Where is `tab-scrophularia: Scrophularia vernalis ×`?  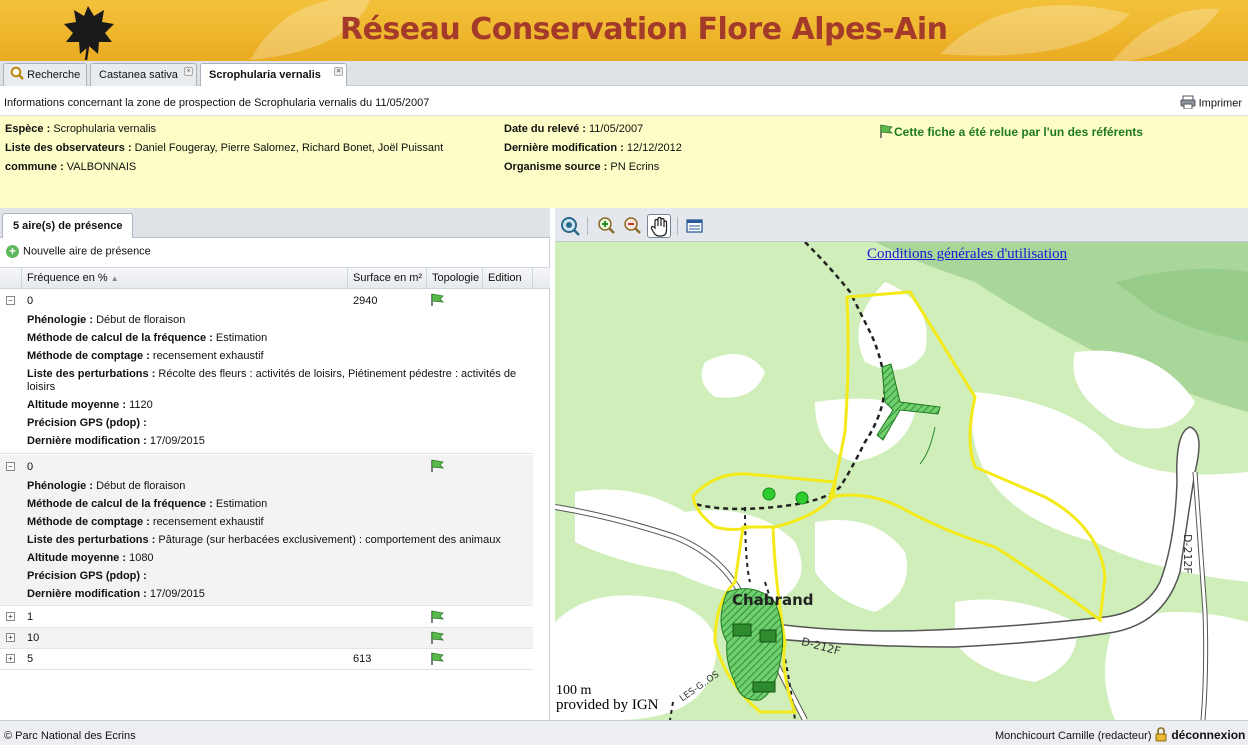
tab-scrophularia: Scrophularia vernalis × is located at coordinates (273, 75).